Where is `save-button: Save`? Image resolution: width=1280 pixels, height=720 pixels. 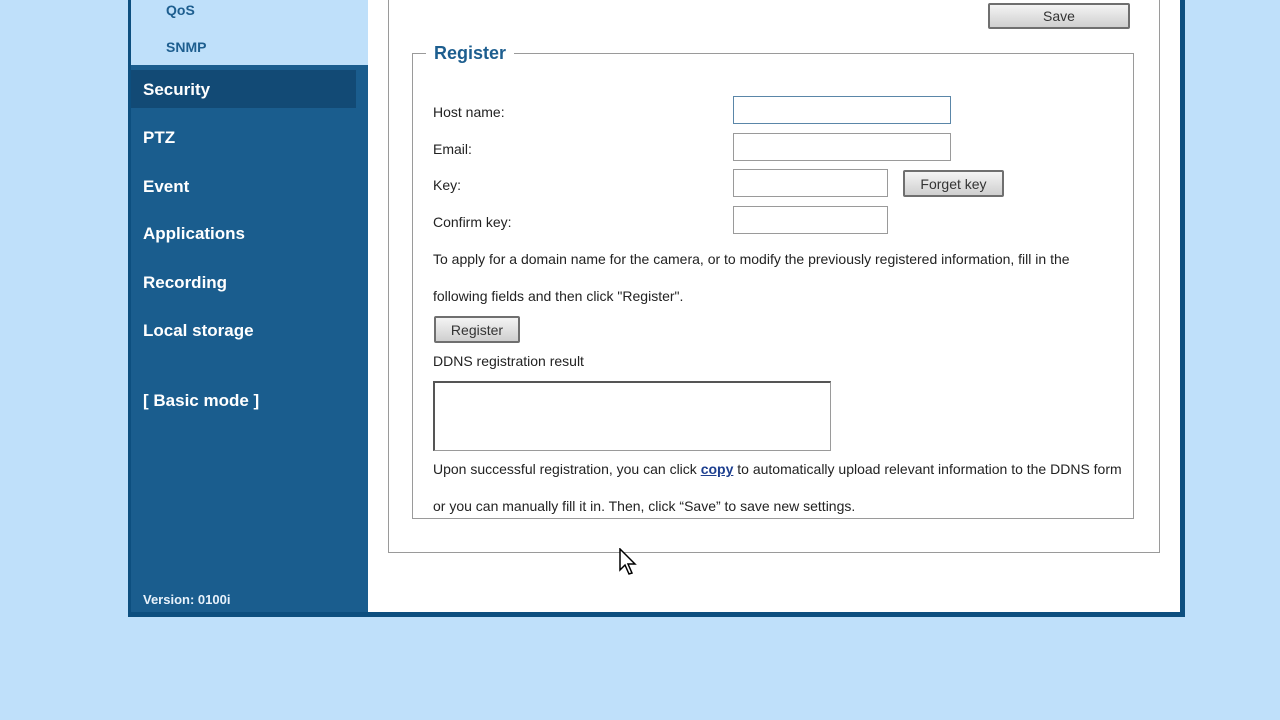 save-button: Save is located at coordinates (1059, 16).